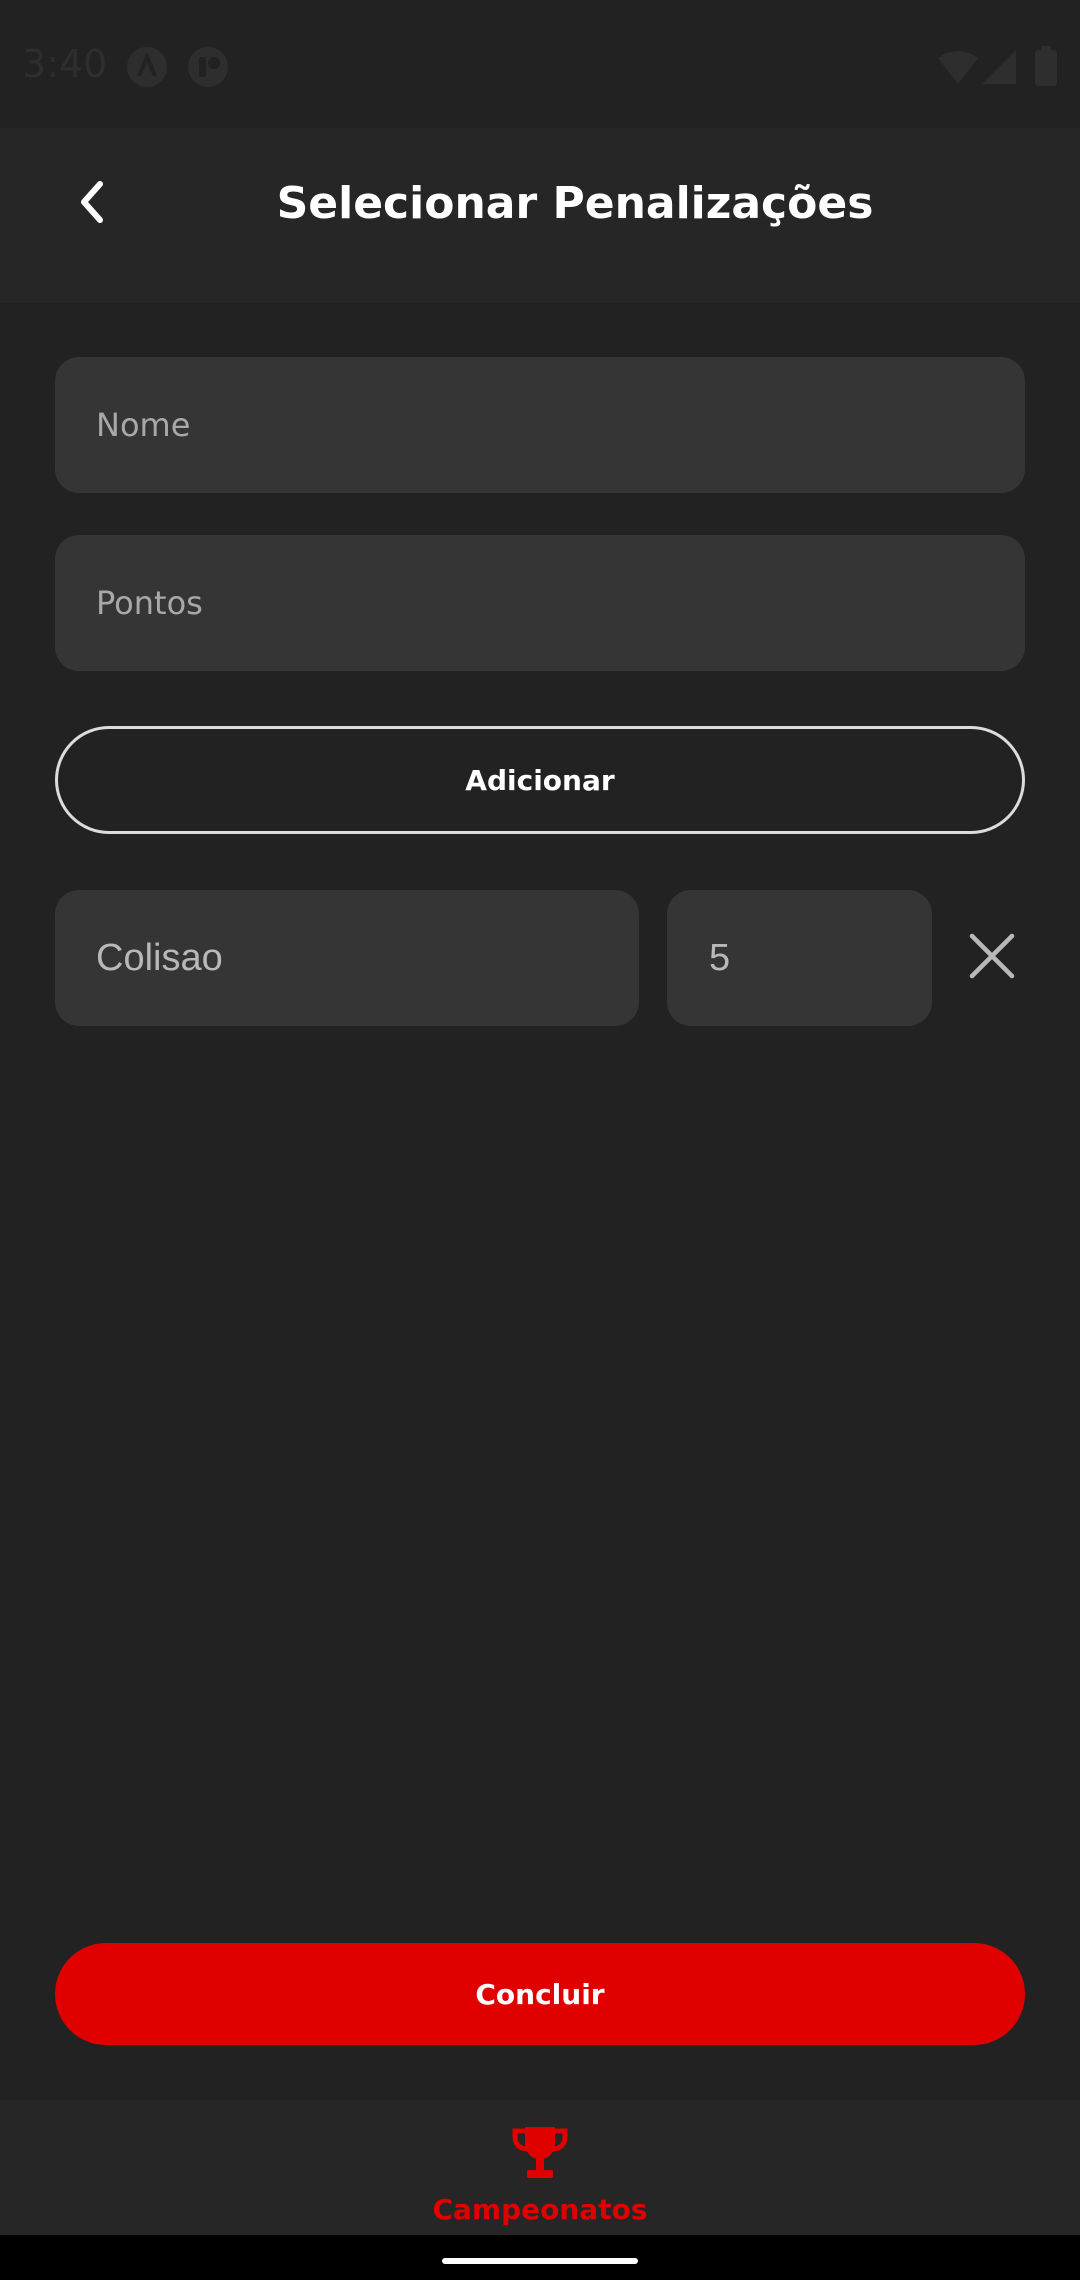 The width and height of the screenshot is (1080, 2280). Describe the element at coordinates (999, 69) in the screenshot. I see `signal-icon` at that location.